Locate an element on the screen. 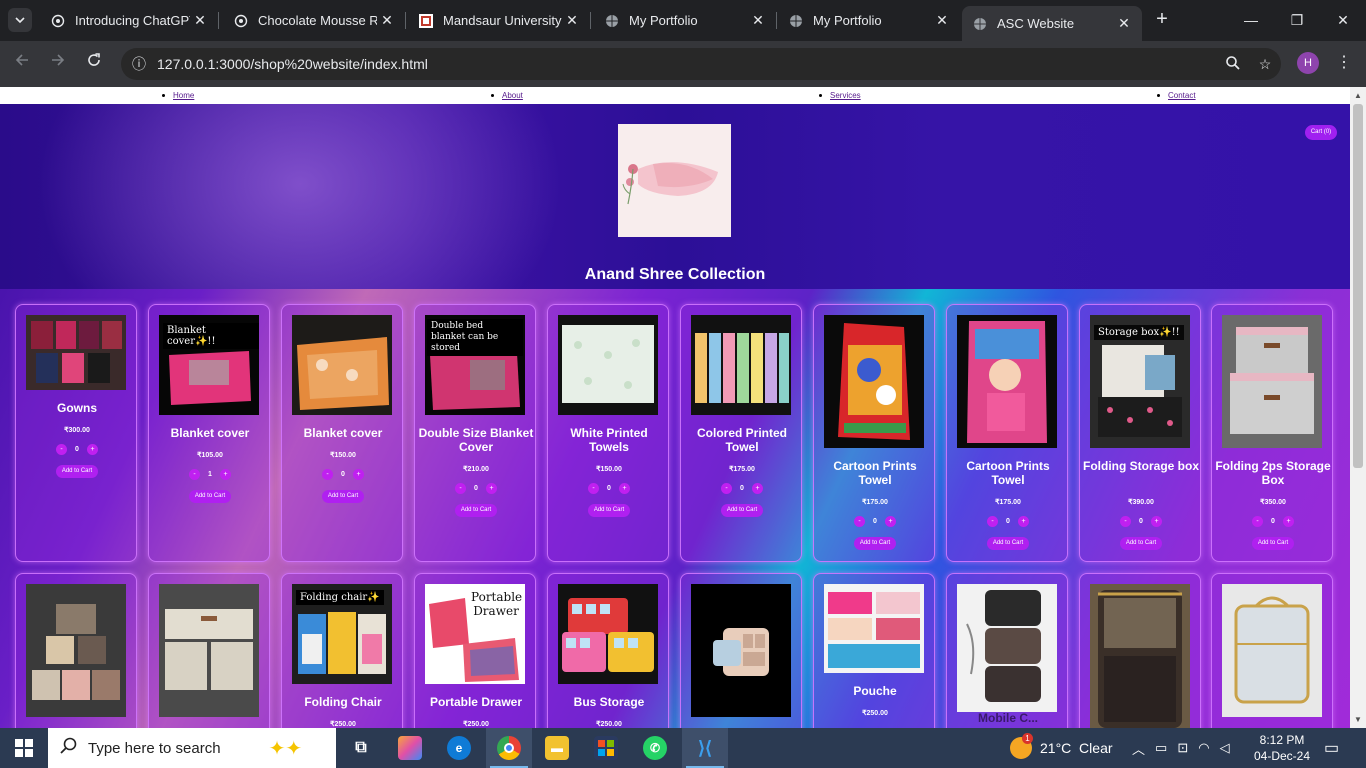 Image resolution: width=1366 pixels, height=768 pixels. search-placeholder: Type here to search is located at coordinates (154, 748).